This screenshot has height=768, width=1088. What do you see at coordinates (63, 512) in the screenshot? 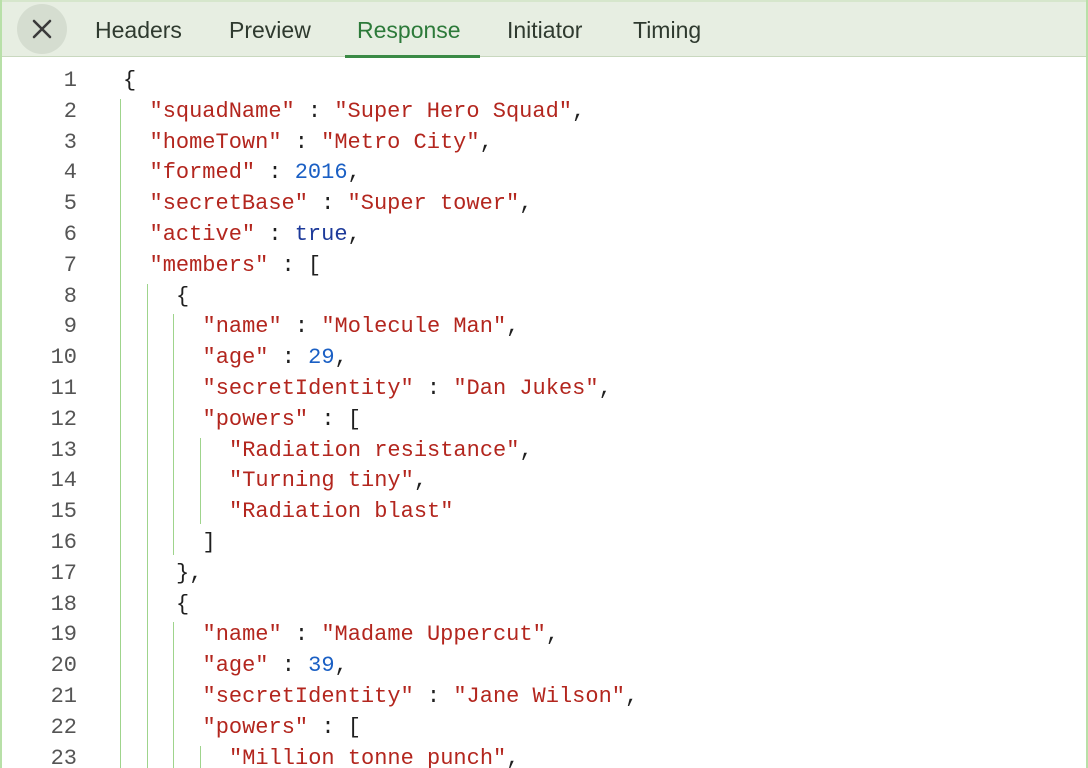
I see `line-number: 15` at bounding box center [63, 512].